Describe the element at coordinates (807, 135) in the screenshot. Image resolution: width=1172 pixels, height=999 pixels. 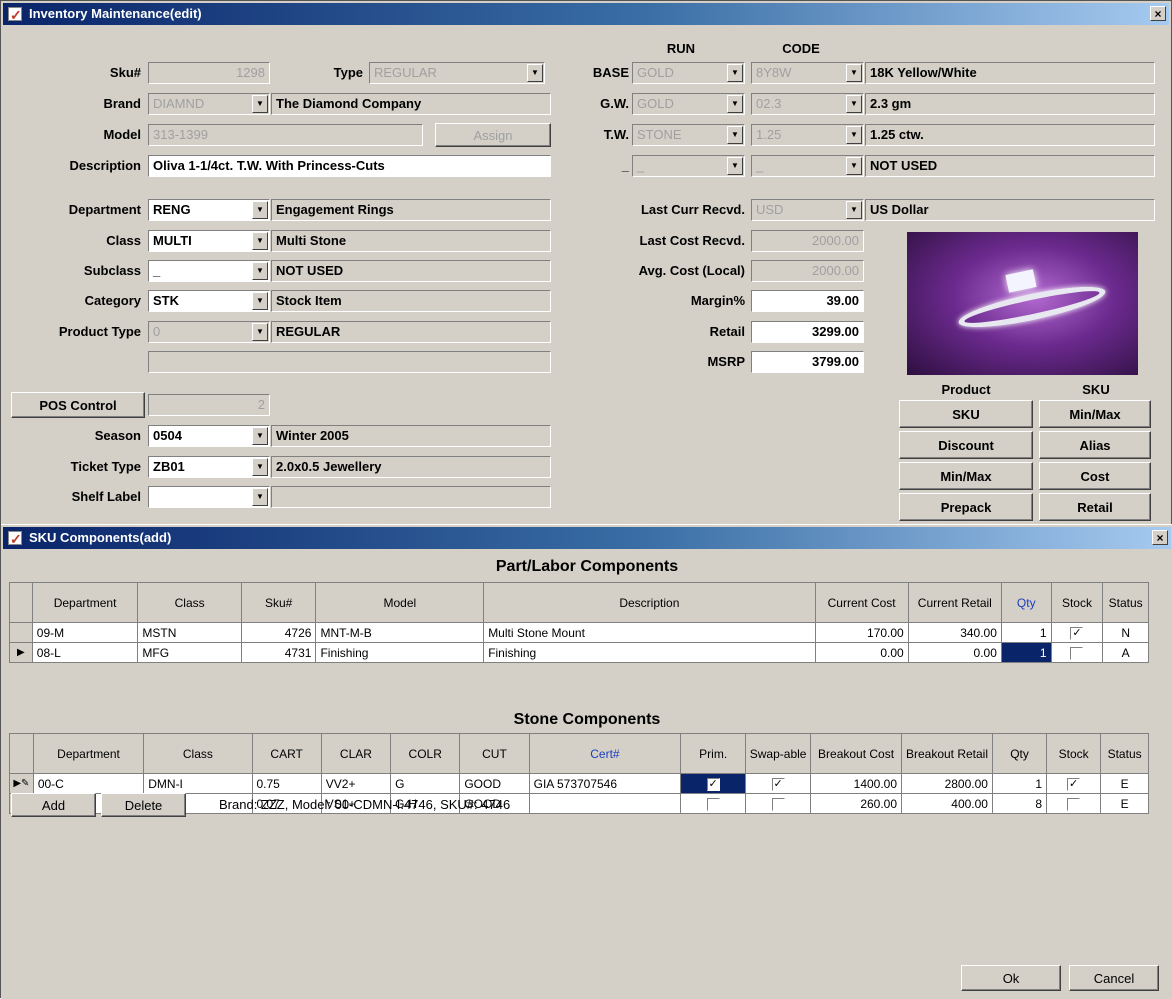
I see `metal-code-select: 1.25 ▼` at that location.